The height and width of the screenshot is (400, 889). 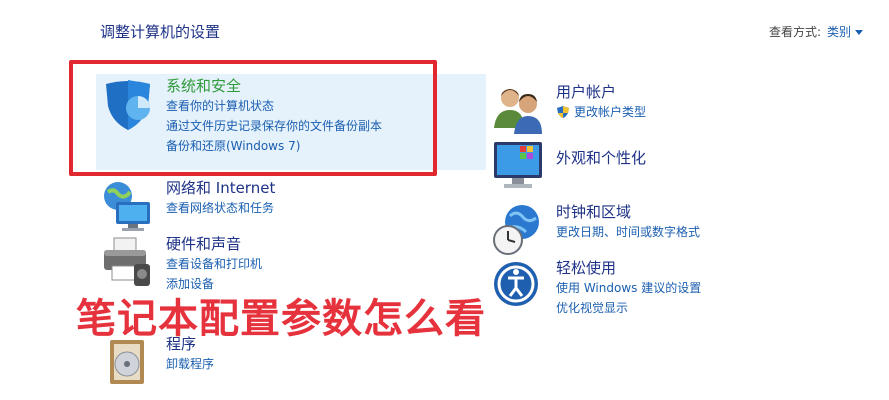 What do you see at coordinates (518, 230) in the screenshot?
I see `clock-globe-icon` at bounding box center [518, 230].